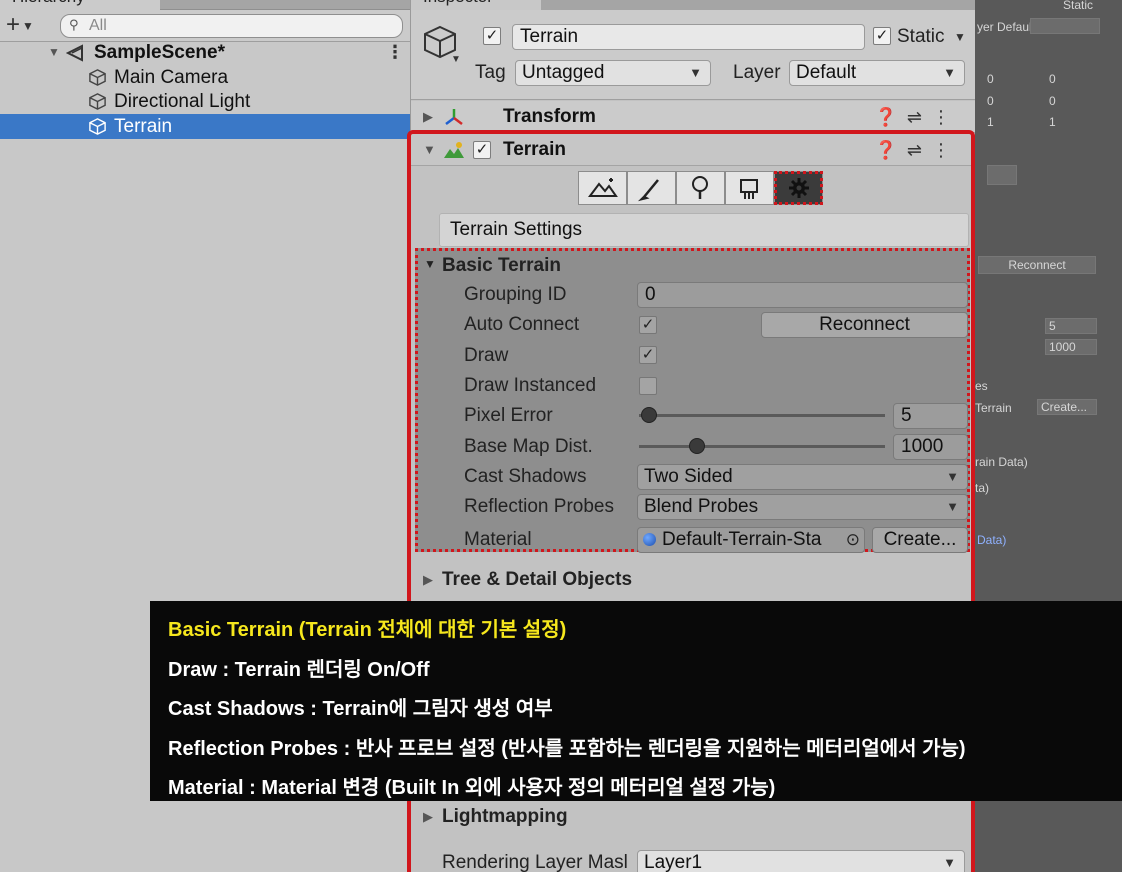 This screenshot has height=872, width=1122. I want to click on tag-dropdown: Untagged ▼, so click(613, 73).